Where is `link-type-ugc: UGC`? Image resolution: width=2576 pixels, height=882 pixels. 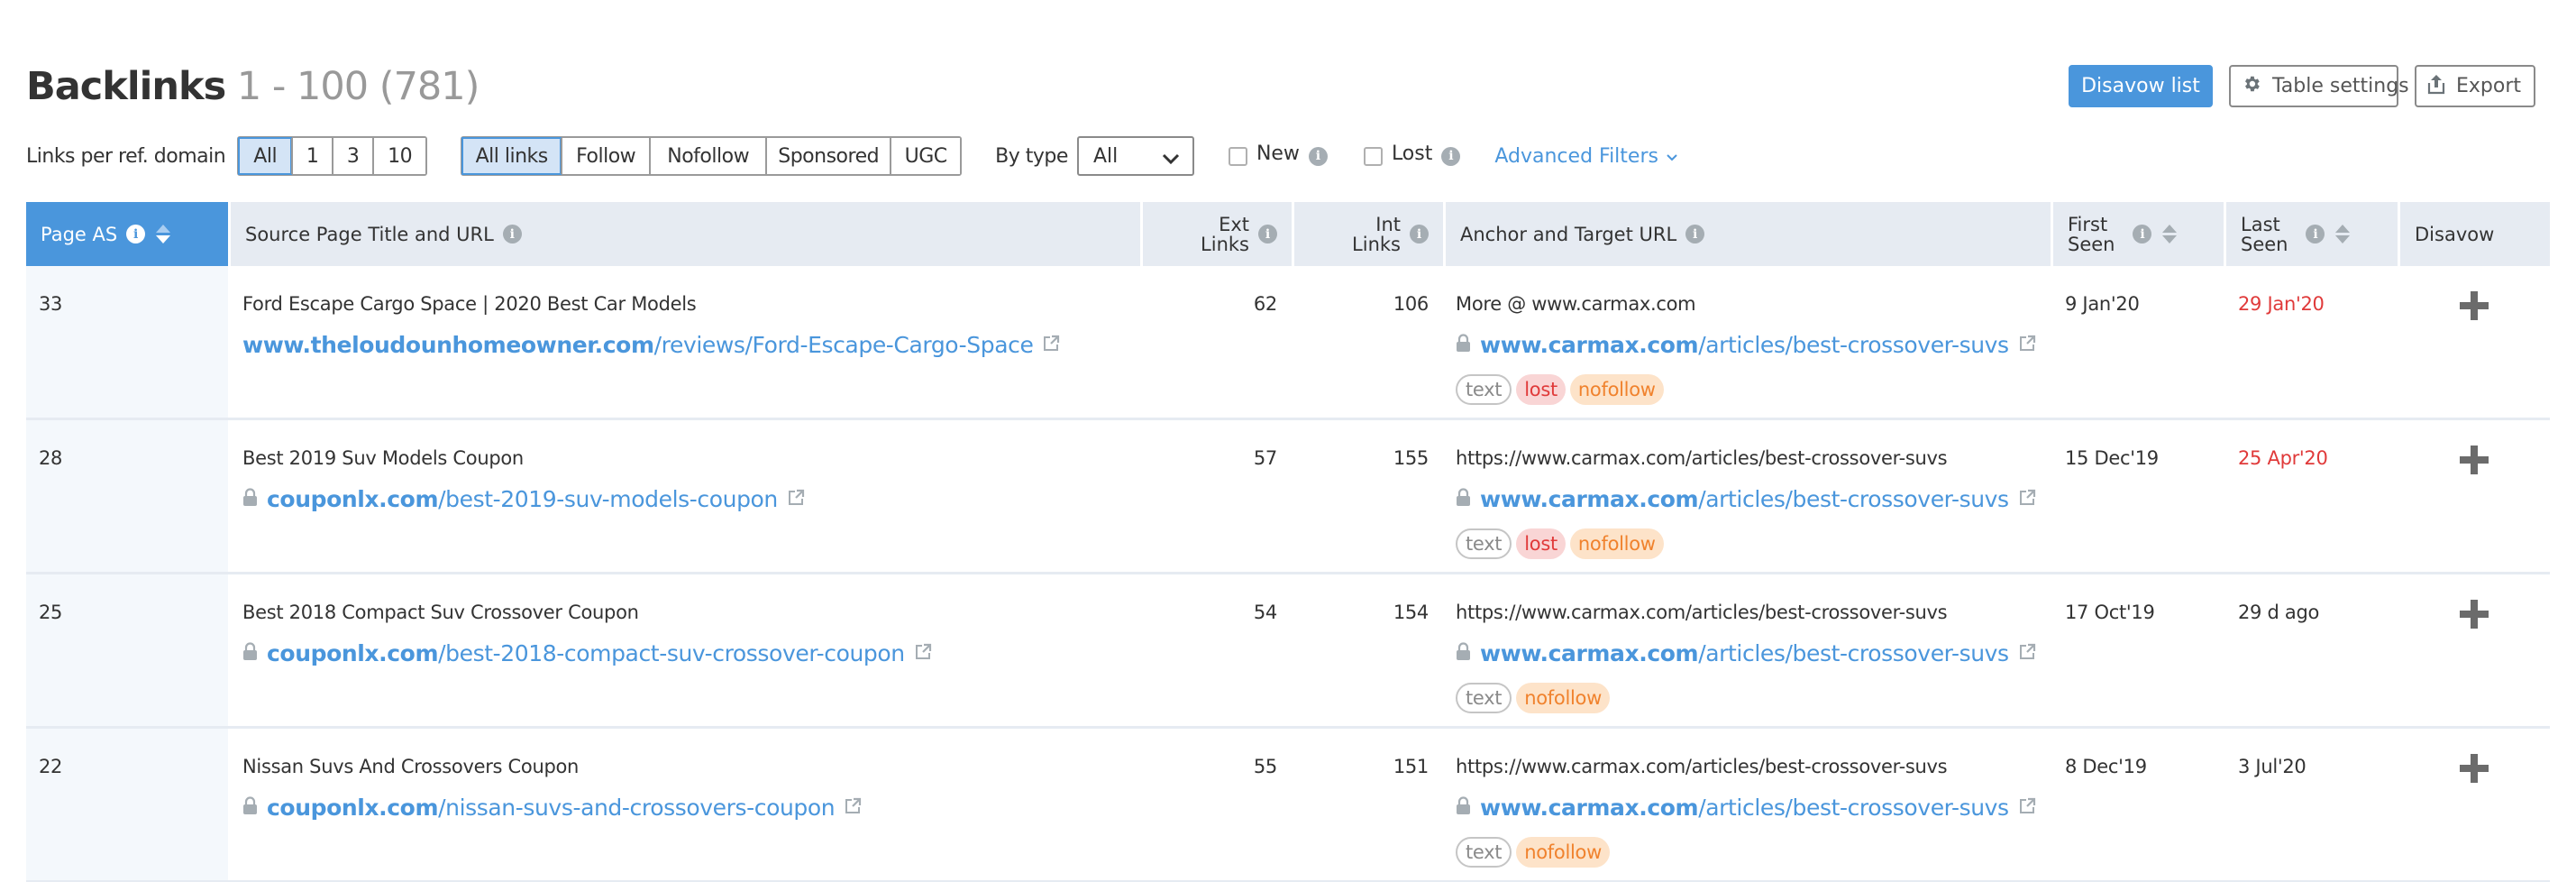
link-type-ugc: UGC is located at coordinates (925, 156).